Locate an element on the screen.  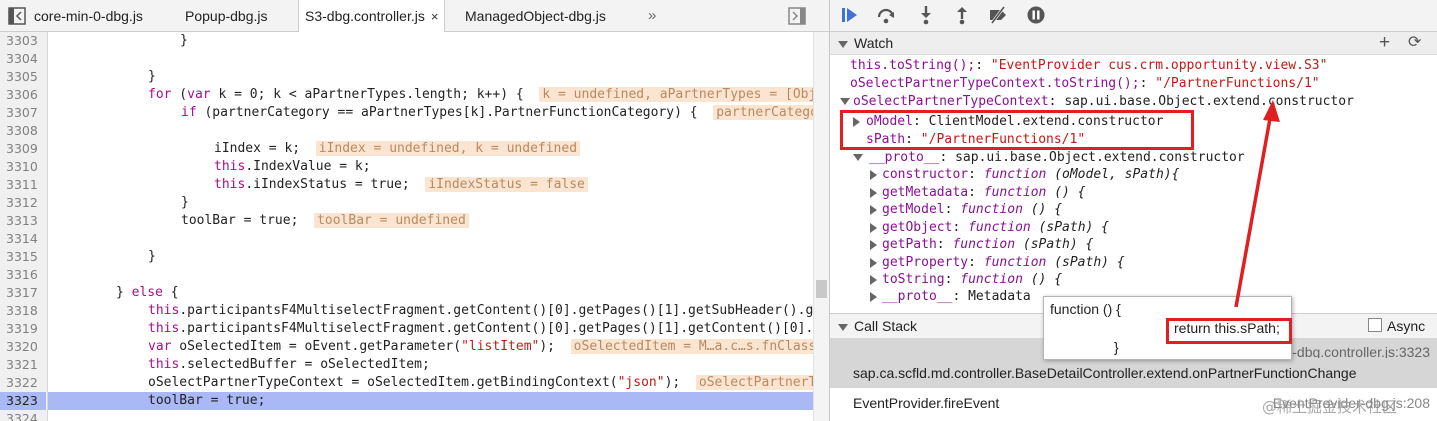
code-text: iIndex = k; is located at coordinates (257, 148).